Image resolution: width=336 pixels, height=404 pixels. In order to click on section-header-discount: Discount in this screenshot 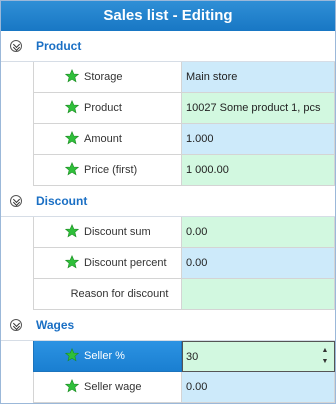, I will do `click(168, 201)`.